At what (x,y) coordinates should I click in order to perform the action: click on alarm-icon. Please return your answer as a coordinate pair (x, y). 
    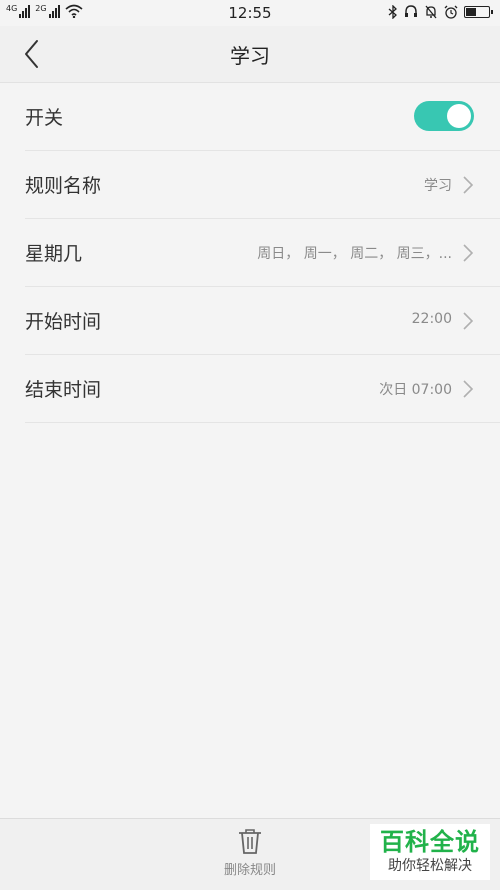
    Looking at the image, I should click on (451, 12).